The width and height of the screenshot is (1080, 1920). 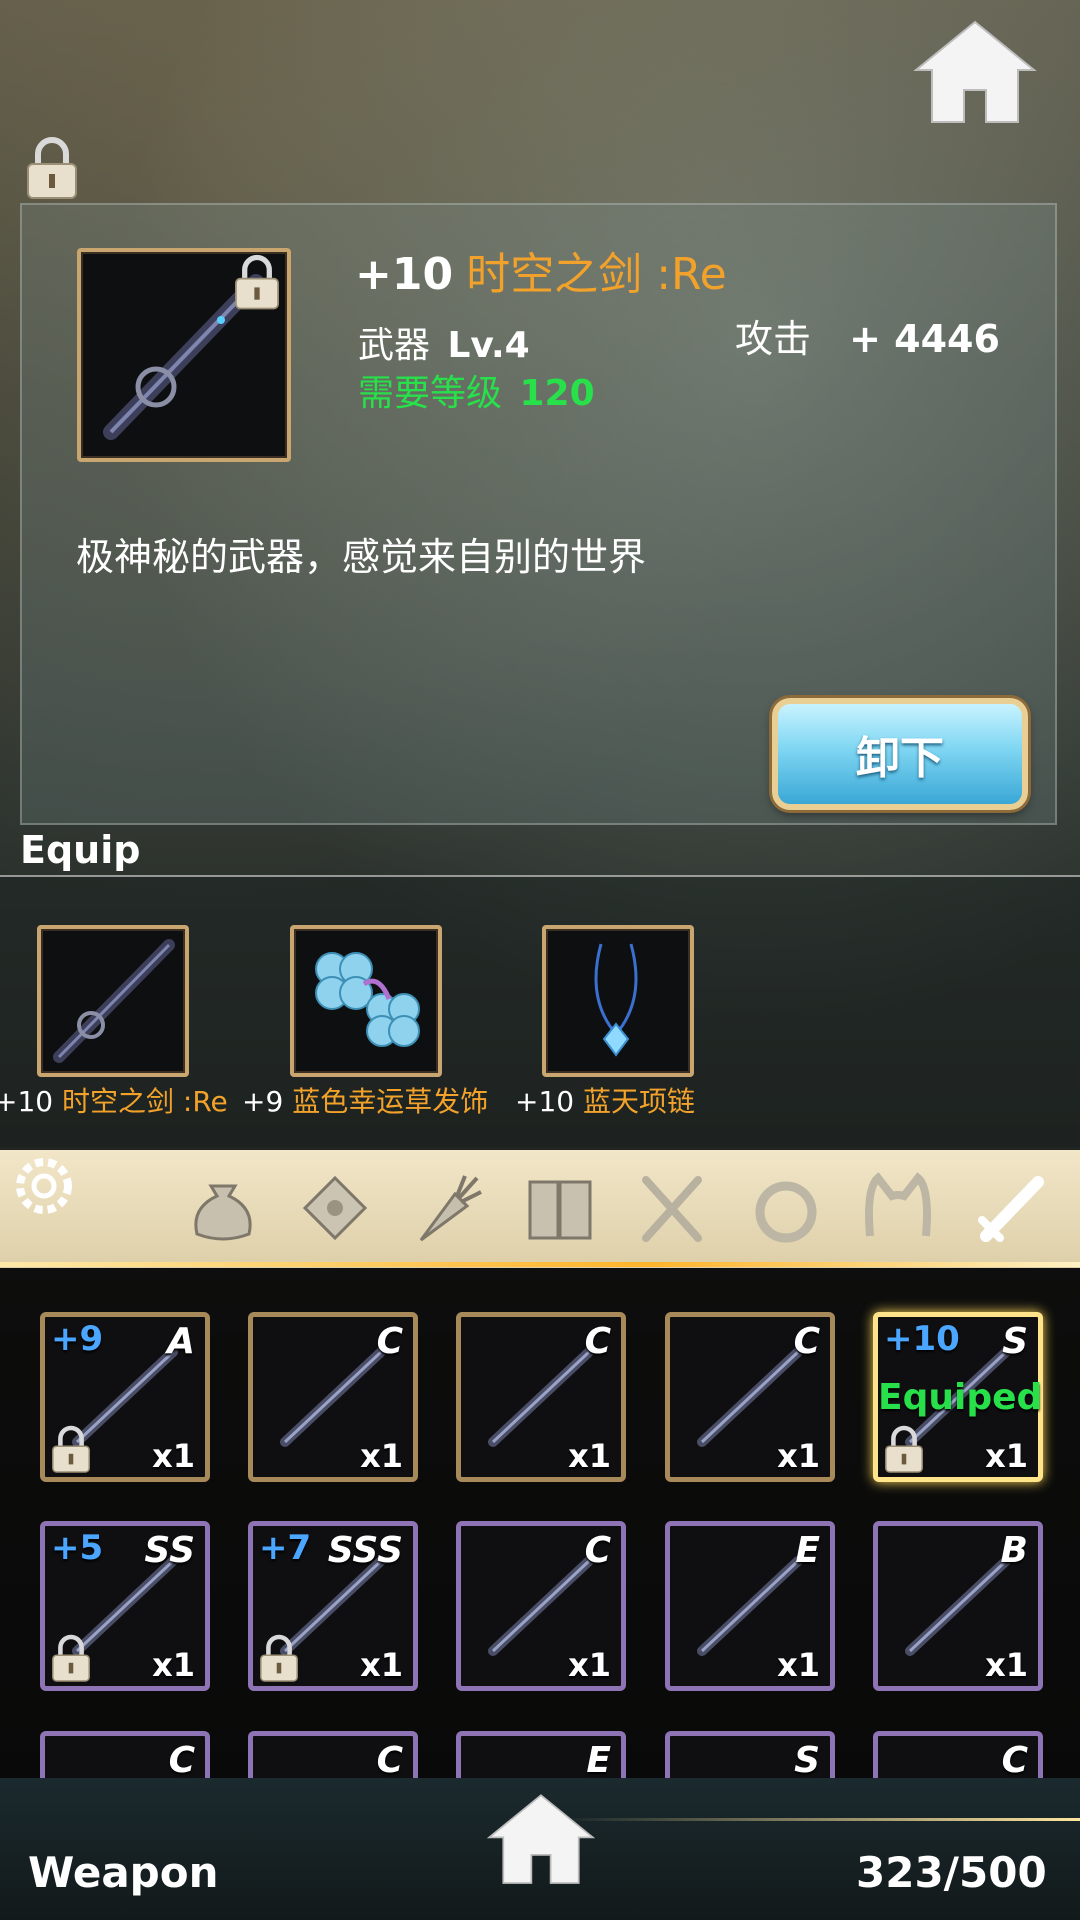 I want to click on item-level: Lv.4, so click(x=488, y=345).